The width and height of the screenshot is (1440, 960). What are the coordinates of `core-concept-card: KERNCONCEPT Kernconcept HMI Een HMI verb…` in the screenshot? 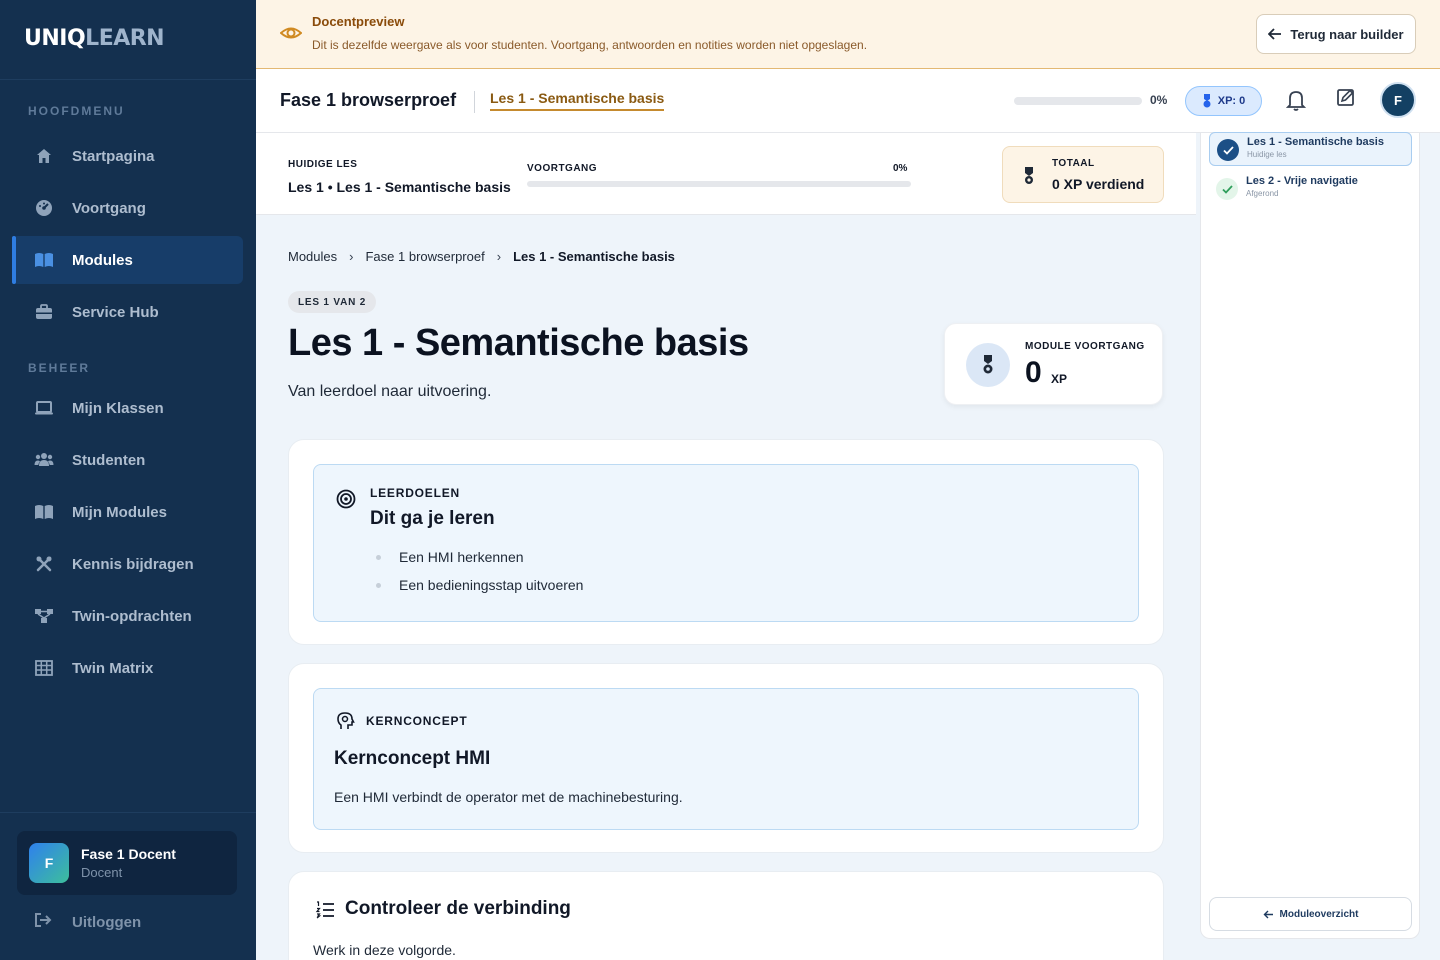 It's located at (726, 758).